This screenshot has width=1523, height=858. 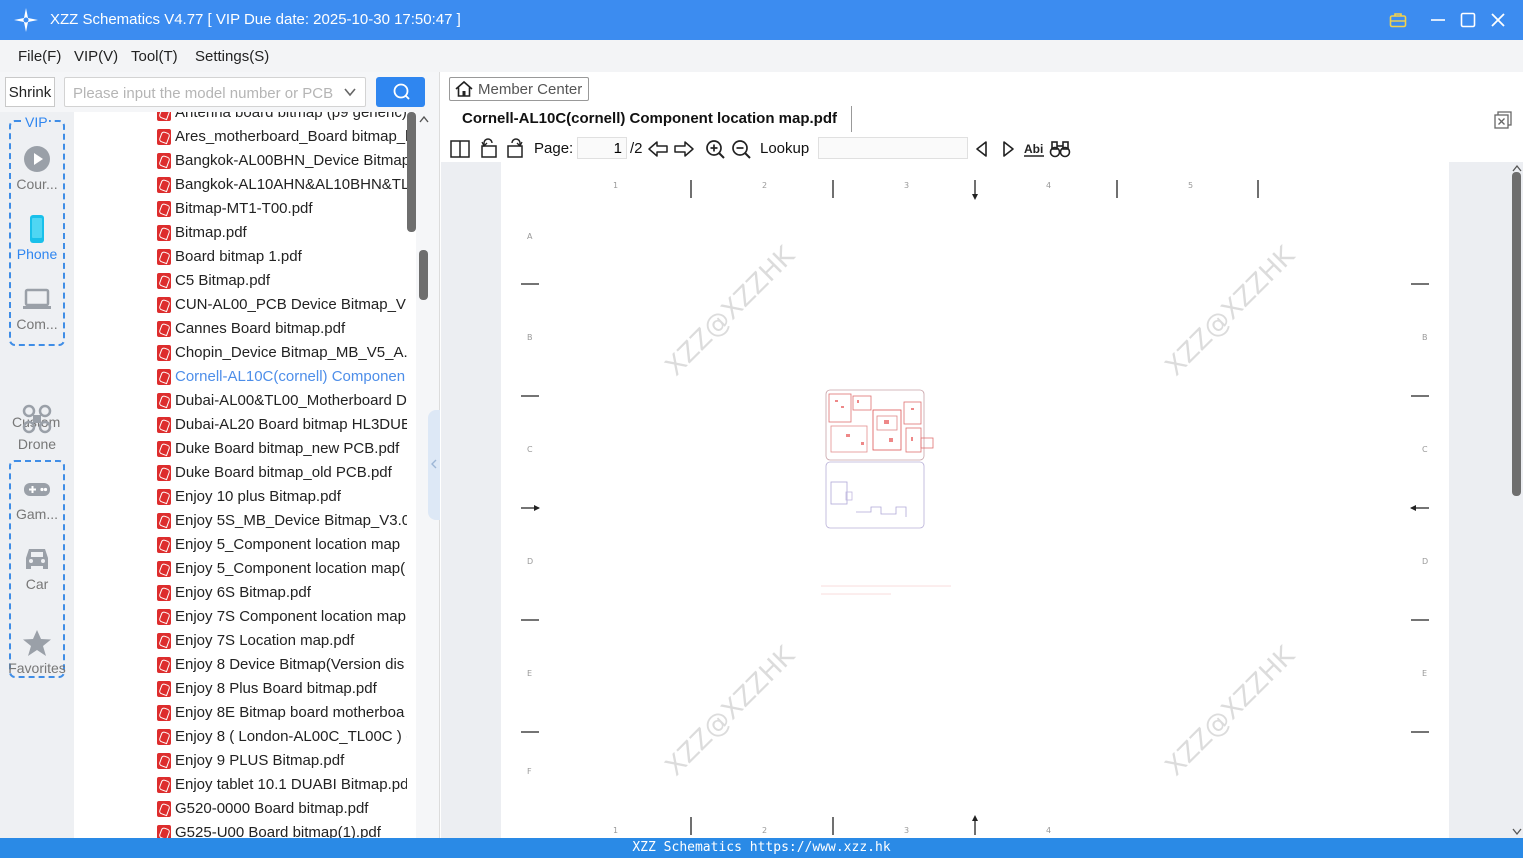 I want to click on watermark: XZZ@XZZHK, so click(x=1231, y=711).